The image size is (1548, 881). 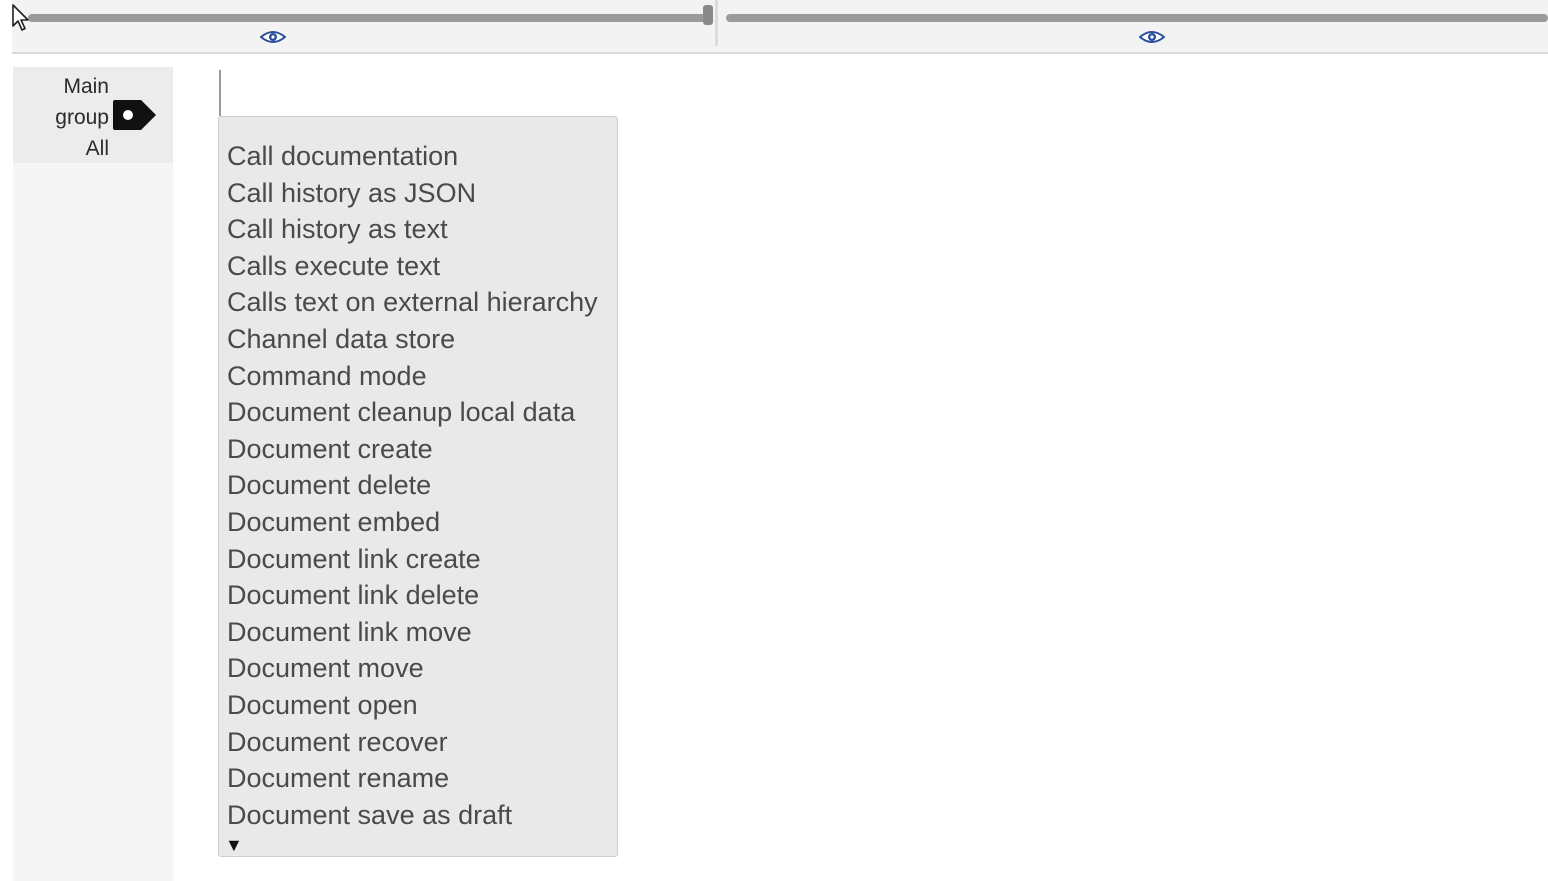 I want to click on dropdown-option: Calls execute text, so click(x=412, y=266).